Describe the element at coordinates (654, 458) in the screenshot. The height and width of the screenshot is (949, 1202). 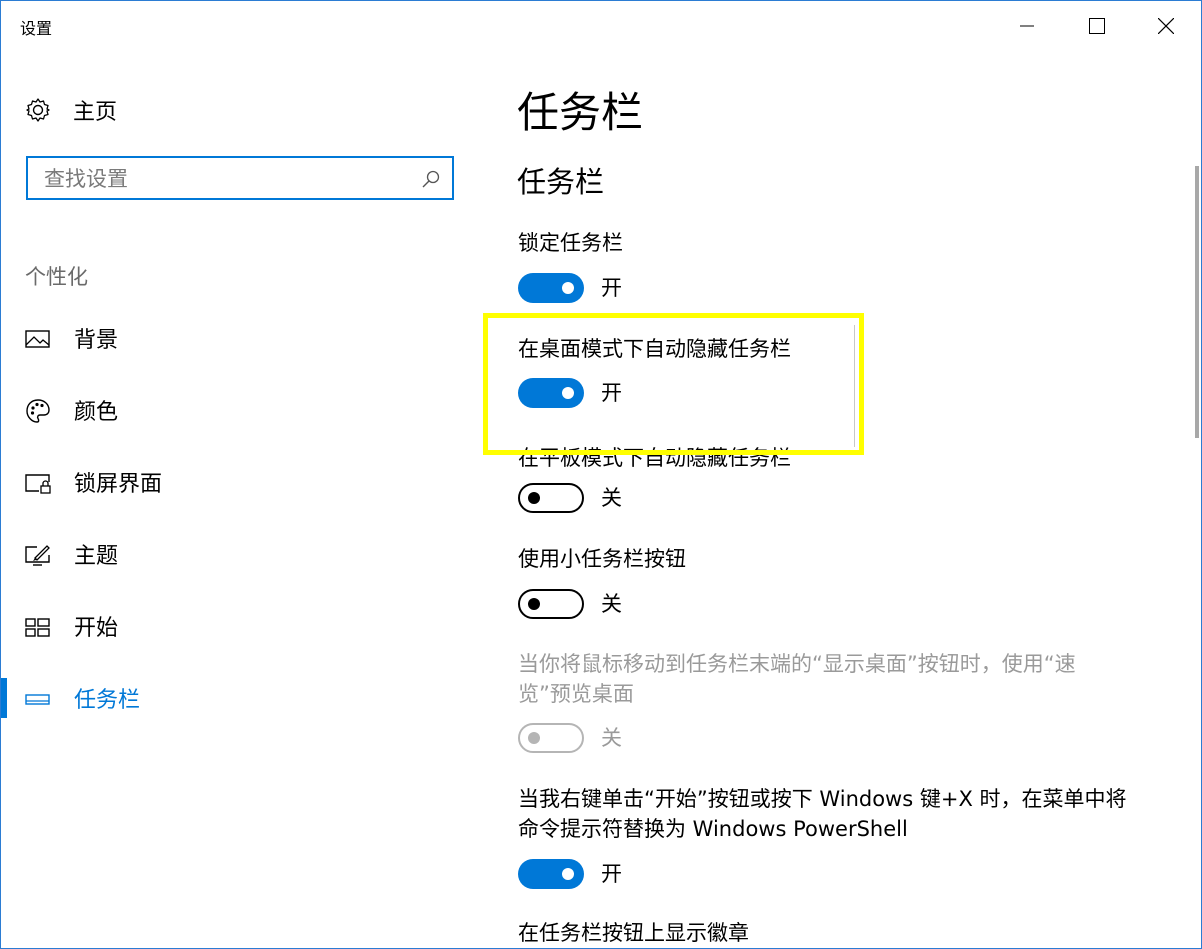
I see `setting-autohide-tablet-label: 在平板模式下自动隐藏任务栏` at that location.